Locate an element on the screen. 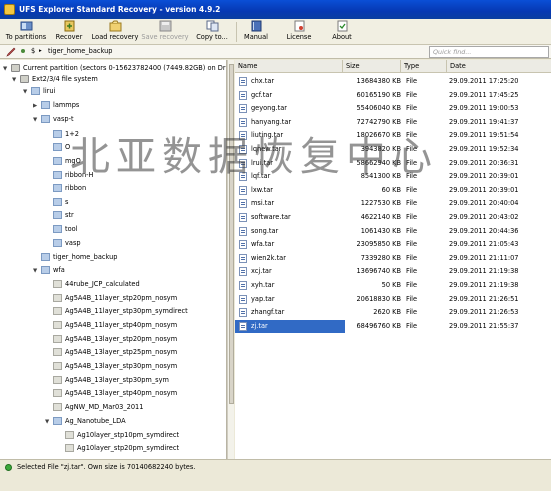  file-row: msi.tar 1227530 KB File 29.09.2011 20:40:04 is located at coordinates (393, 203).